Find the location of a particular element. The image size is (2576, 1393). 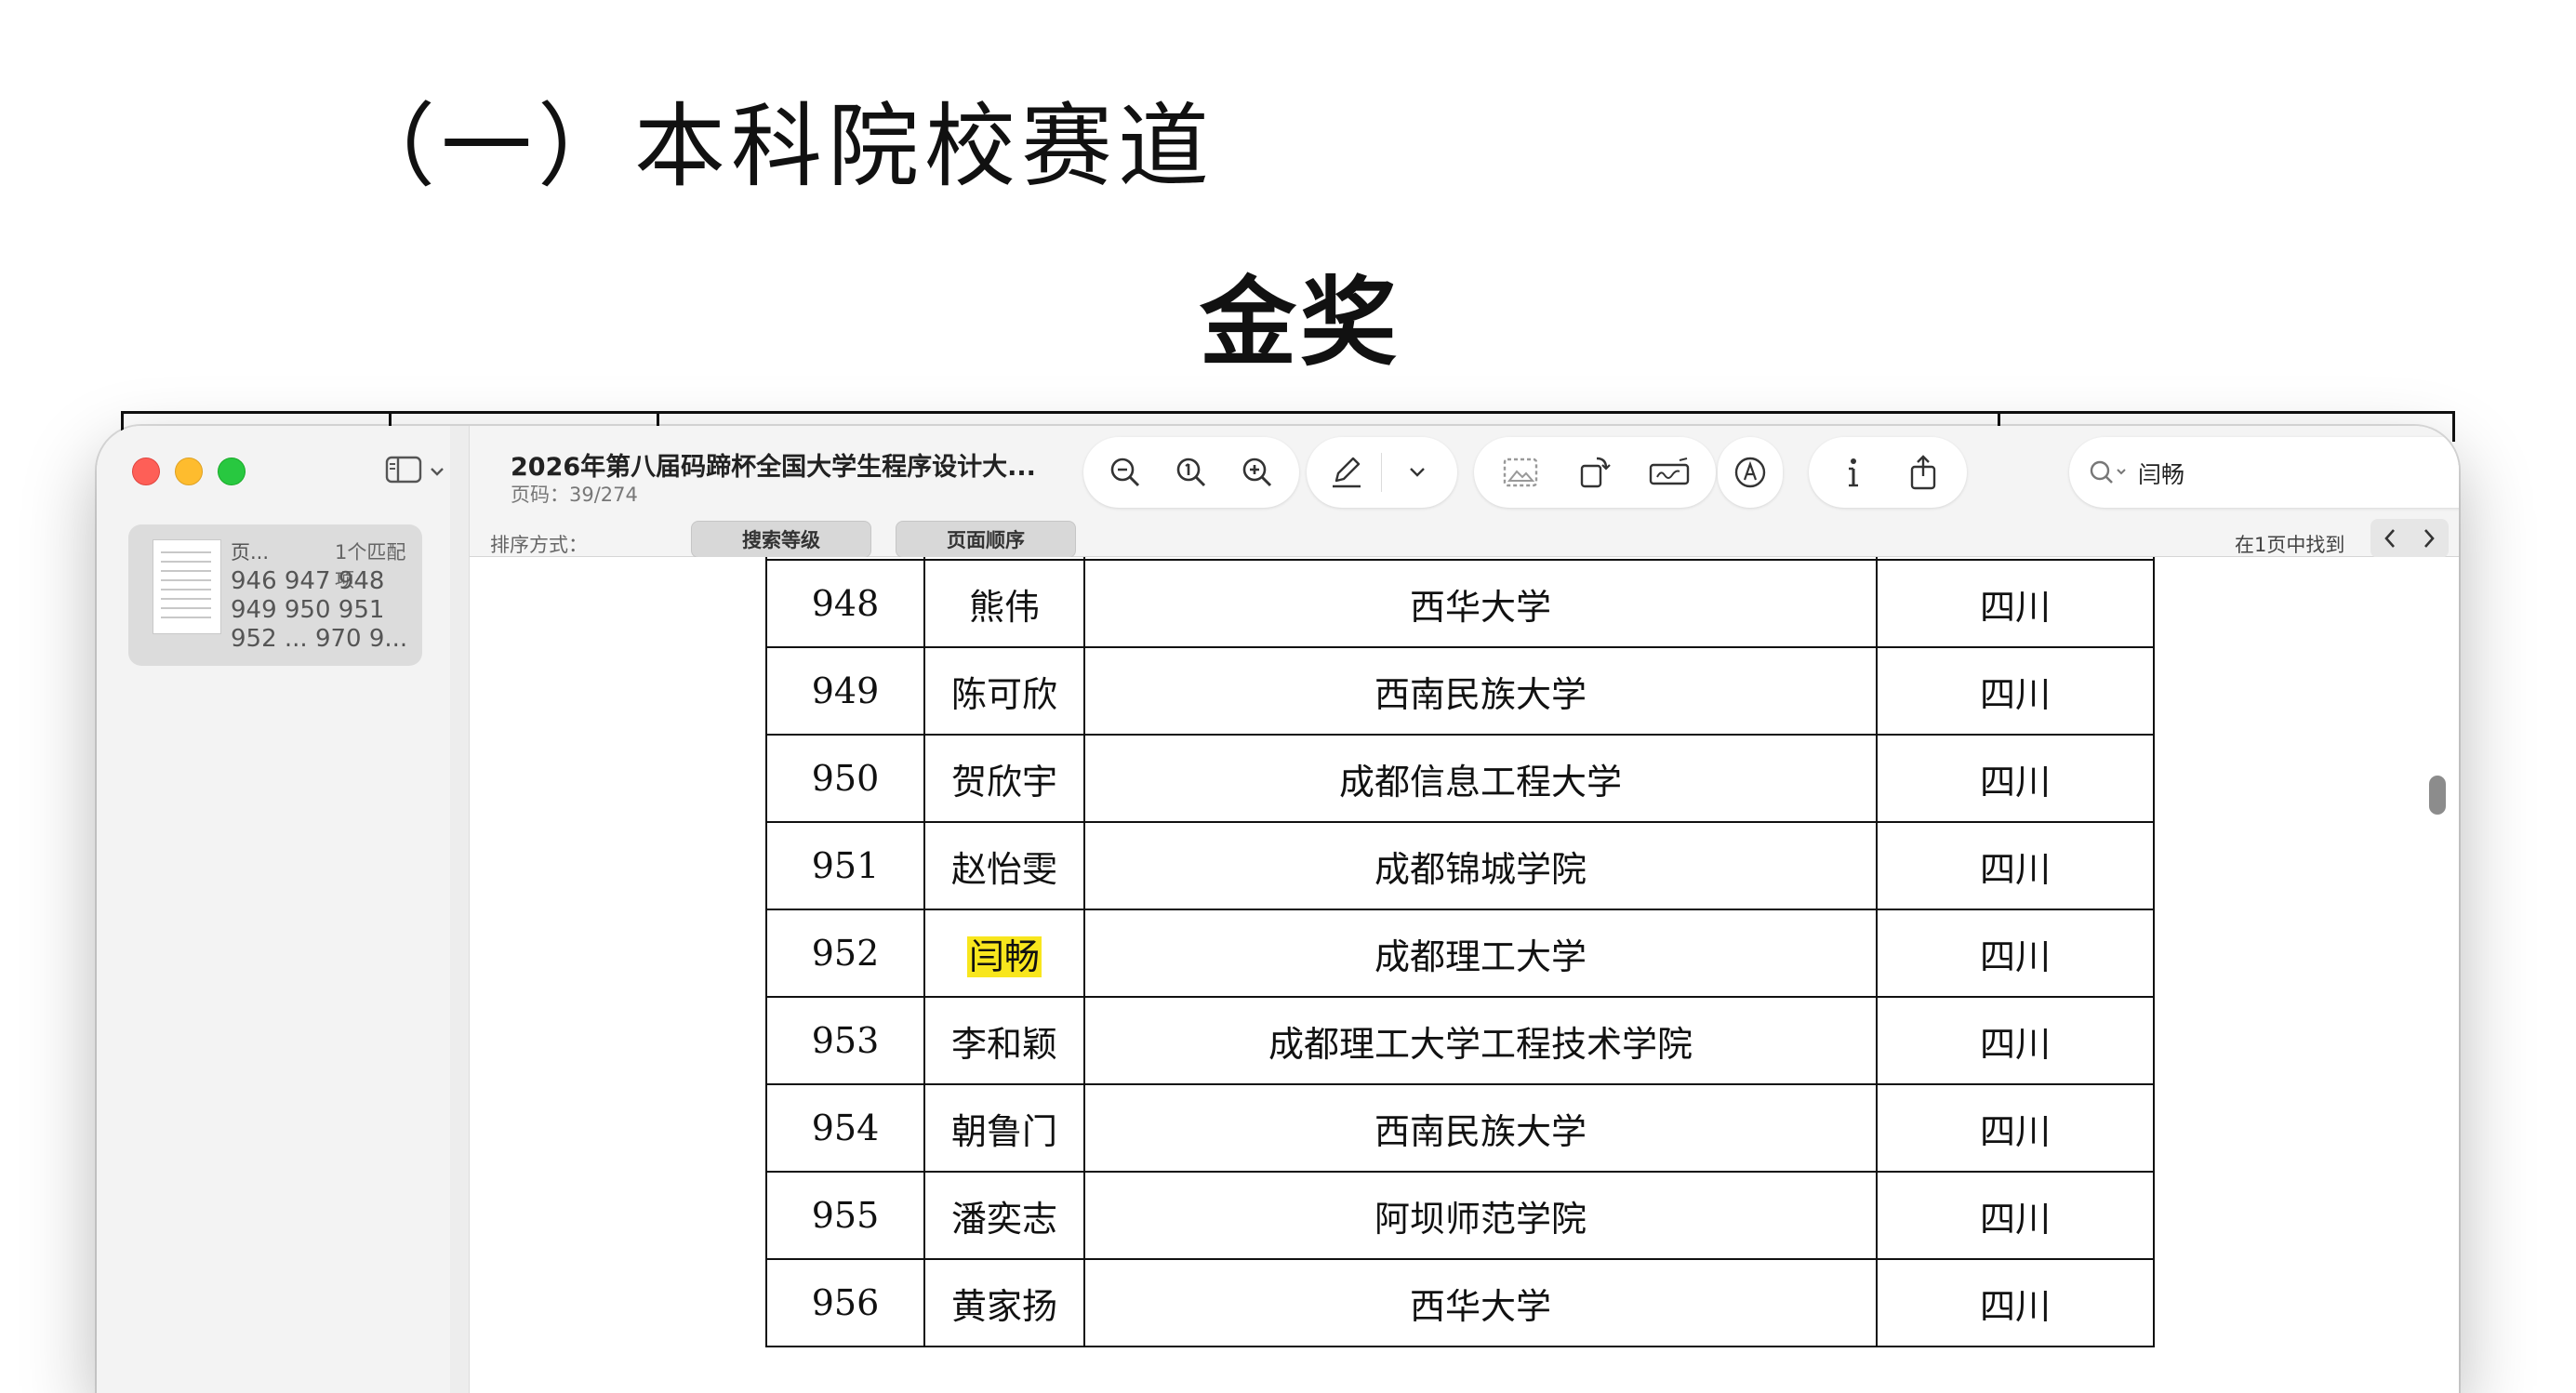

rotate-icon is located at coordinates (1595, 472).